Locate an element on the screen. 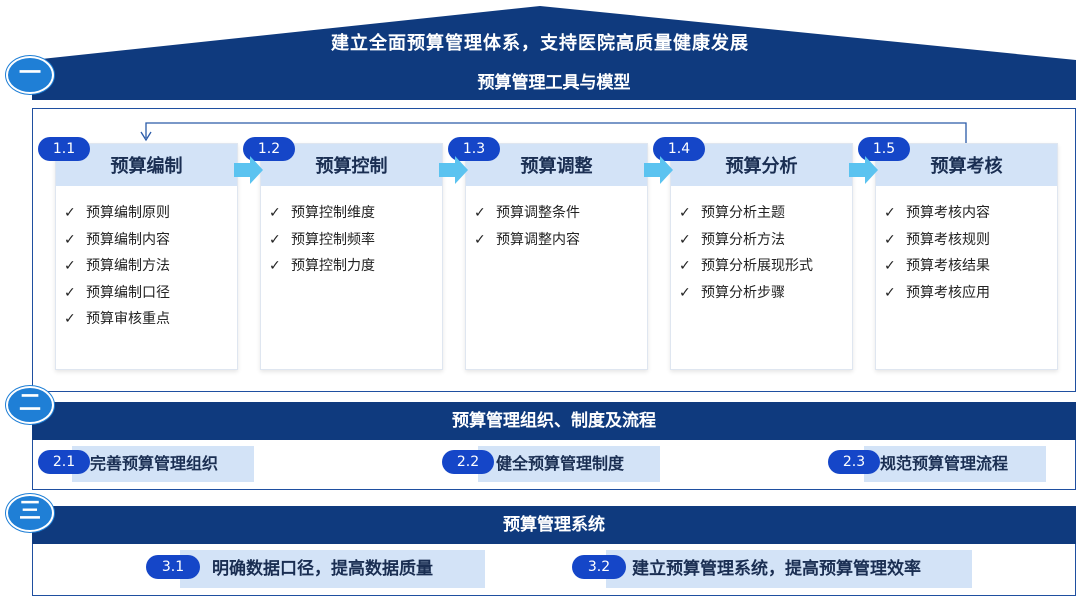 This screenshot has height=603, width=1080. section1-bar: 预算管理工具与模型 is located at coordinates (554, 83).